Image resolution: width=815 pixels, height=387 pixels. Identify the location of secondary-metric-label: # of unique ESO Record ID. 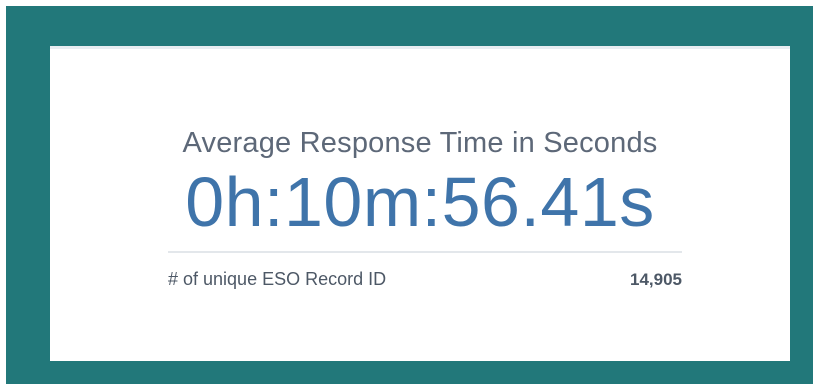
(277, 279).